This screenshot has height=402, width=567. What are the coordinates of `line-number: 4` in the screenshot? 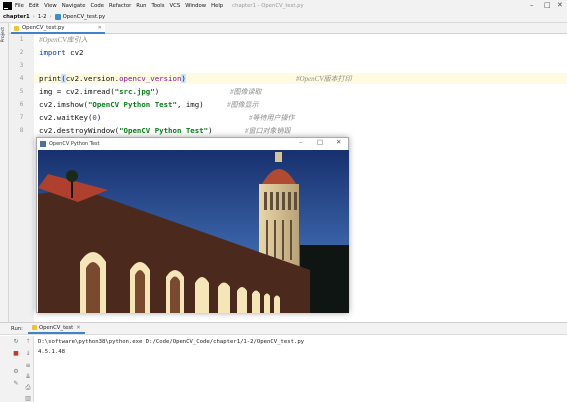 It's located at (21, 78).